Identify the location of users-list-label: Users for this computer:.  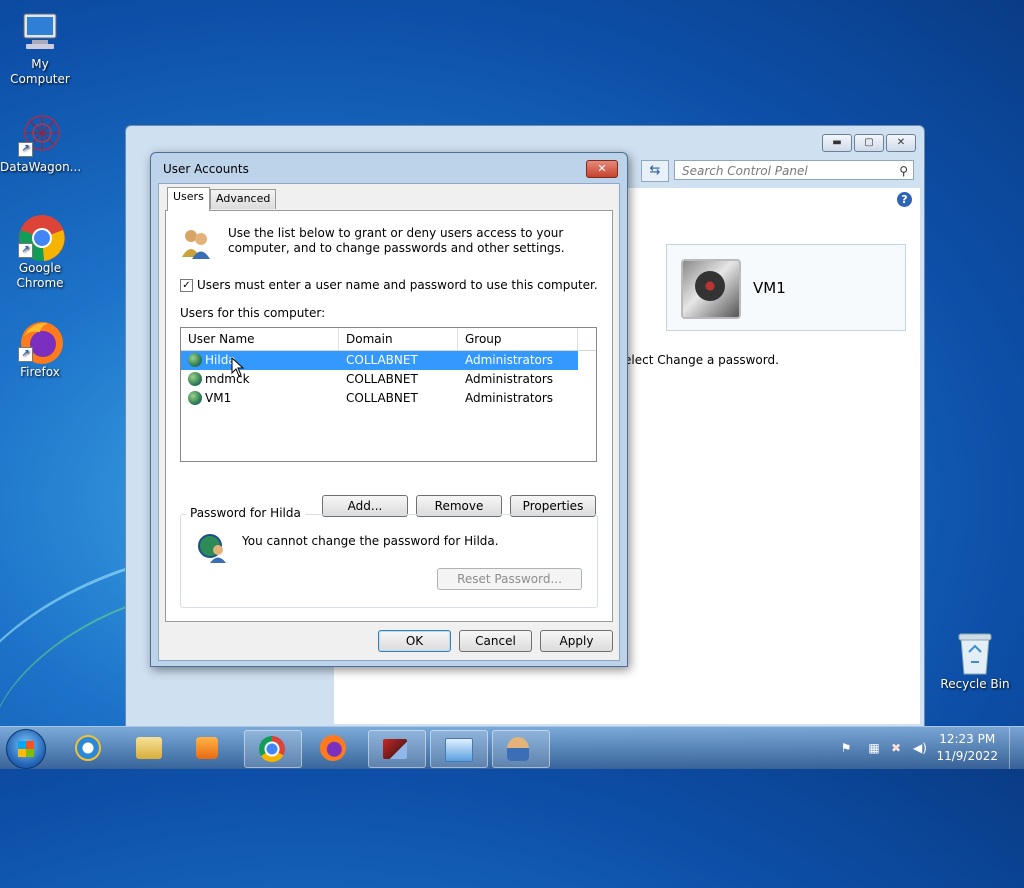
(253, 313).